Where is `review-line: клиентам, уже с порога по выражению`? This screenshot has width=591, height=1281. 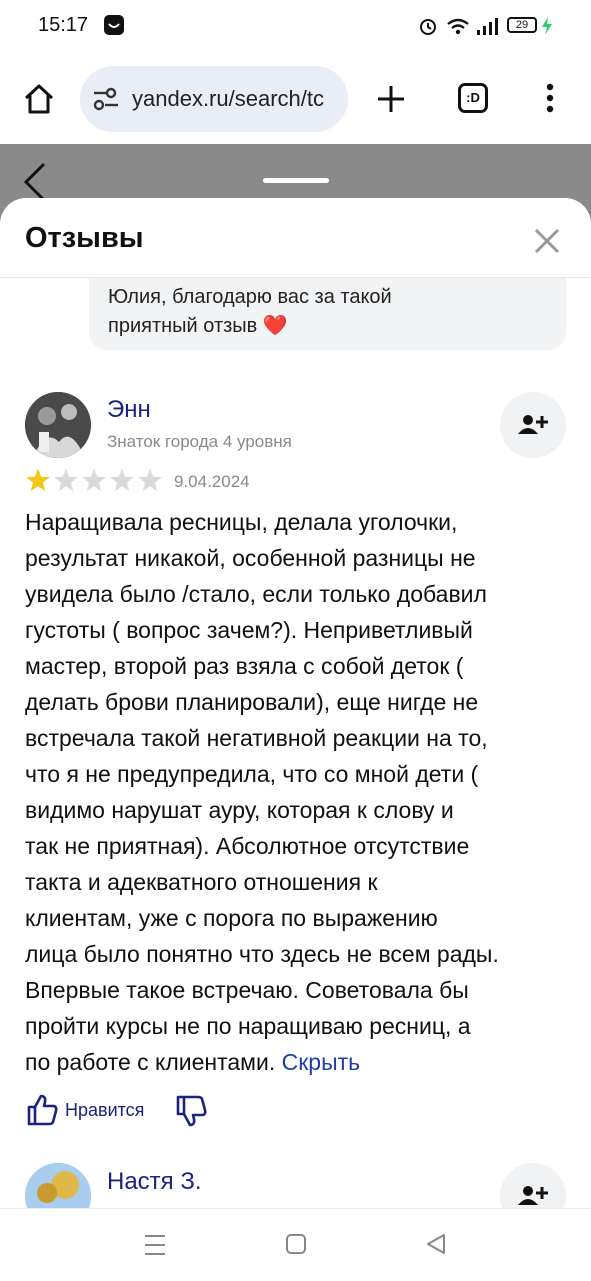
review-line: клиентам, уже с порога по выражению is located at coordinates (231, 918).